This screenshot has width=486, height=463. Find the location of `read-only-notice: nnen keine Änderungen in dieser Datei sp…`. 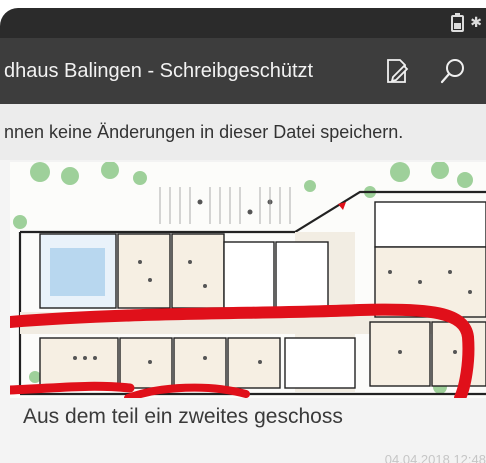

read-only-notice: nnen keine Änderungen in dieser Datei sp… is located at coordinates (243, 132).